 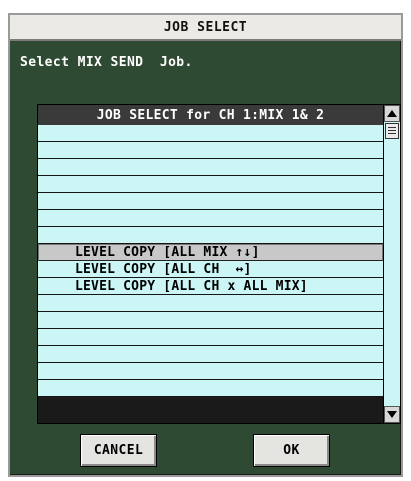 What do you see at coordinates (210, 269) in the screenshot?
I see `list-item-level-copy-all-ch: LEVEL COPY [ALL CH ↔]` at bounding box center [210, 269].